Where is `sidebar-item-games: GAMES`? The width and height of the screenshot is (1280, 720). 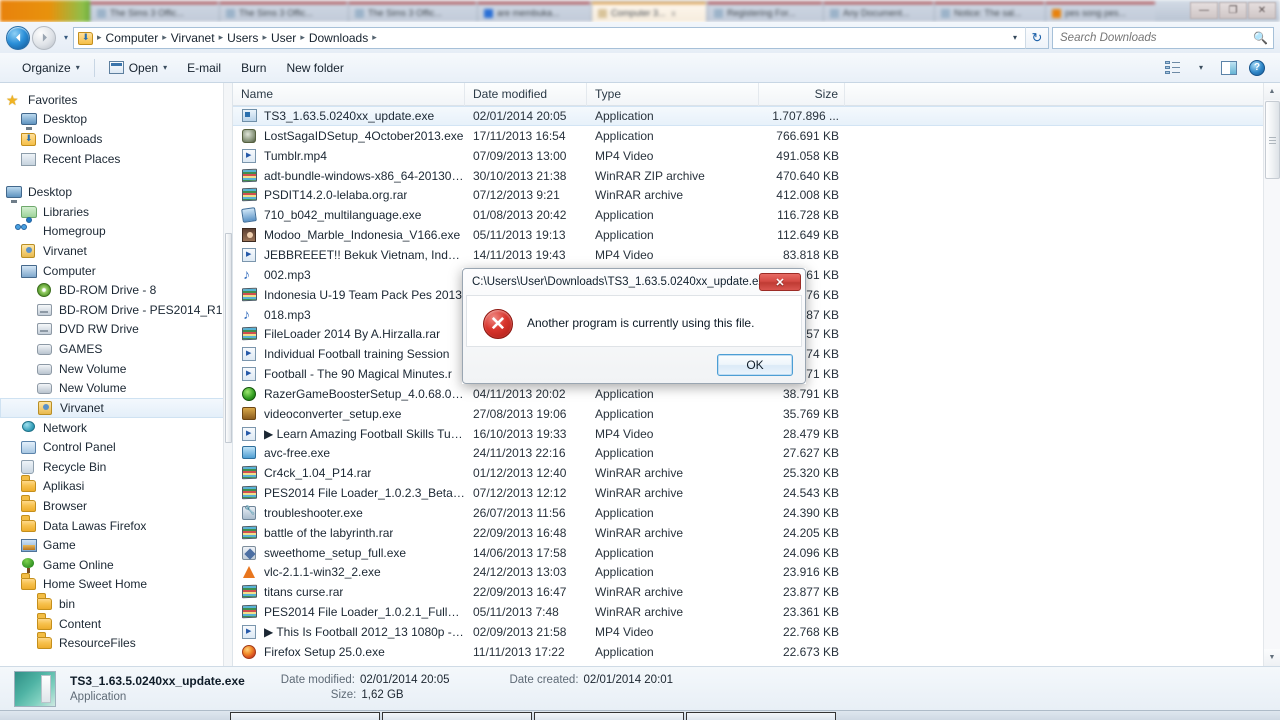 sidebar-item-games: GAMES is located at coordinates (116, 349).